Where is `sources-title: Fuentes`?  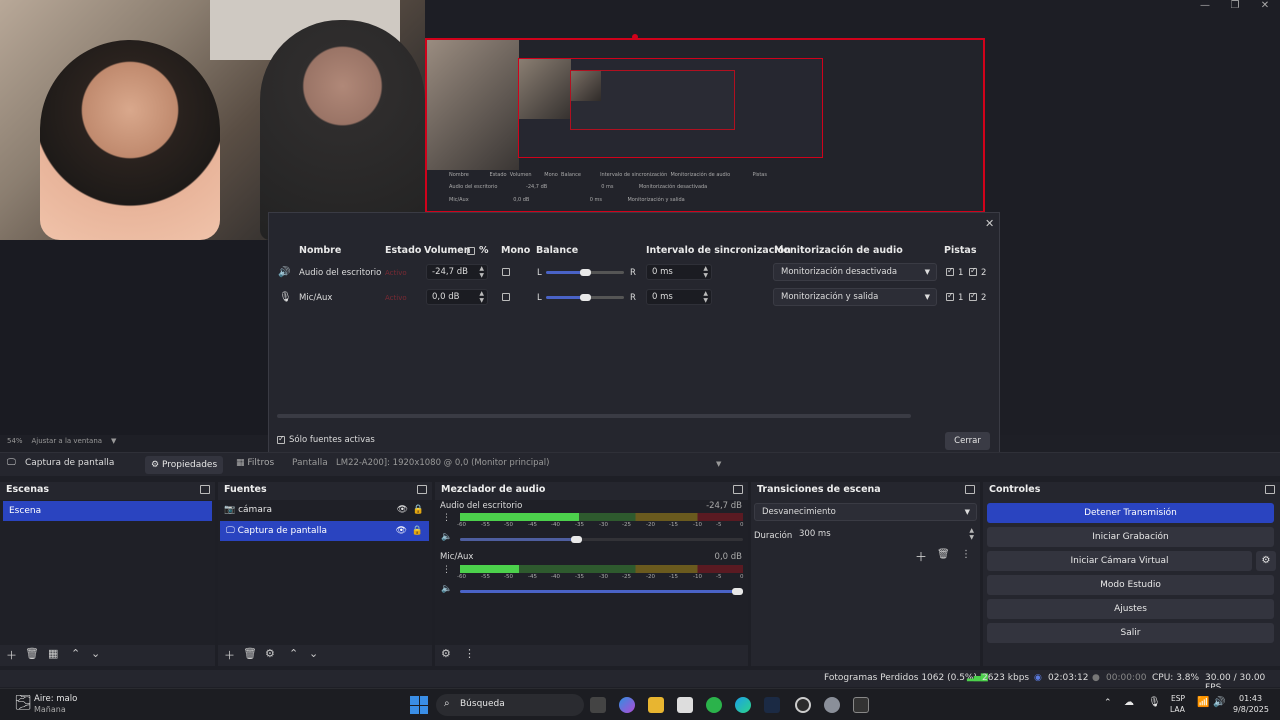
sources-title: Fuentes is located at coordinates (245, 489).